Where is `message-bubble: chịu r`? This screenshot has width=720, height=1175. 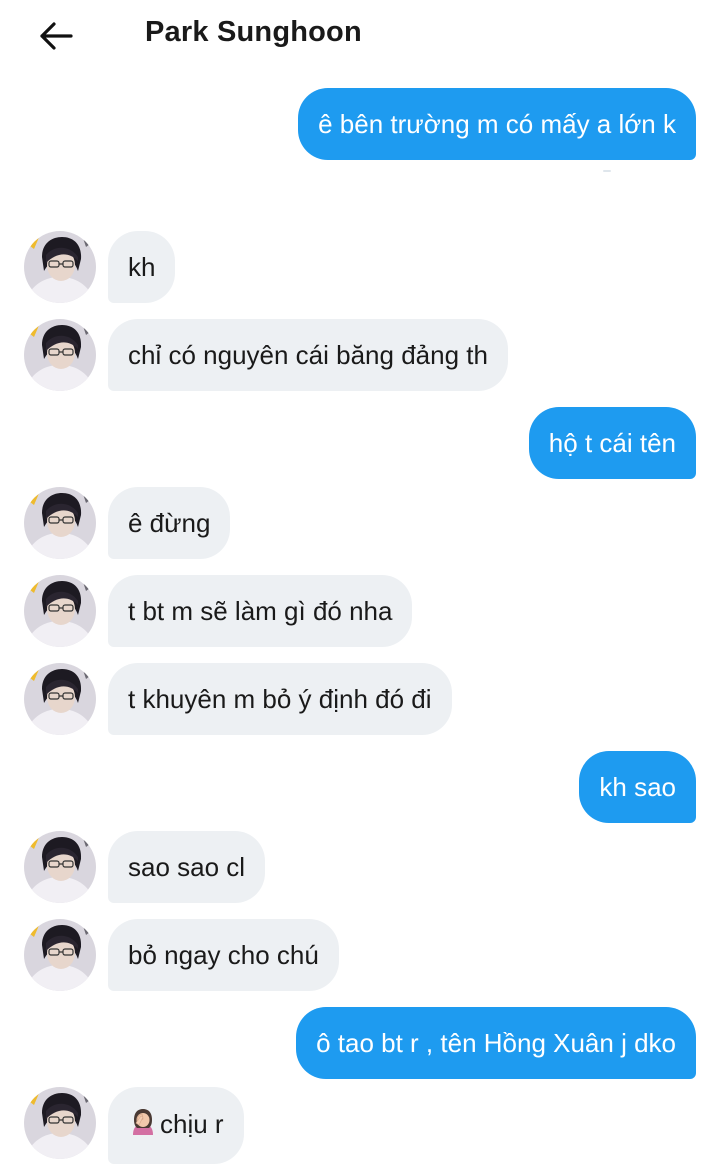 message-bubble: chịu r is located at coordinates (176, 1125).